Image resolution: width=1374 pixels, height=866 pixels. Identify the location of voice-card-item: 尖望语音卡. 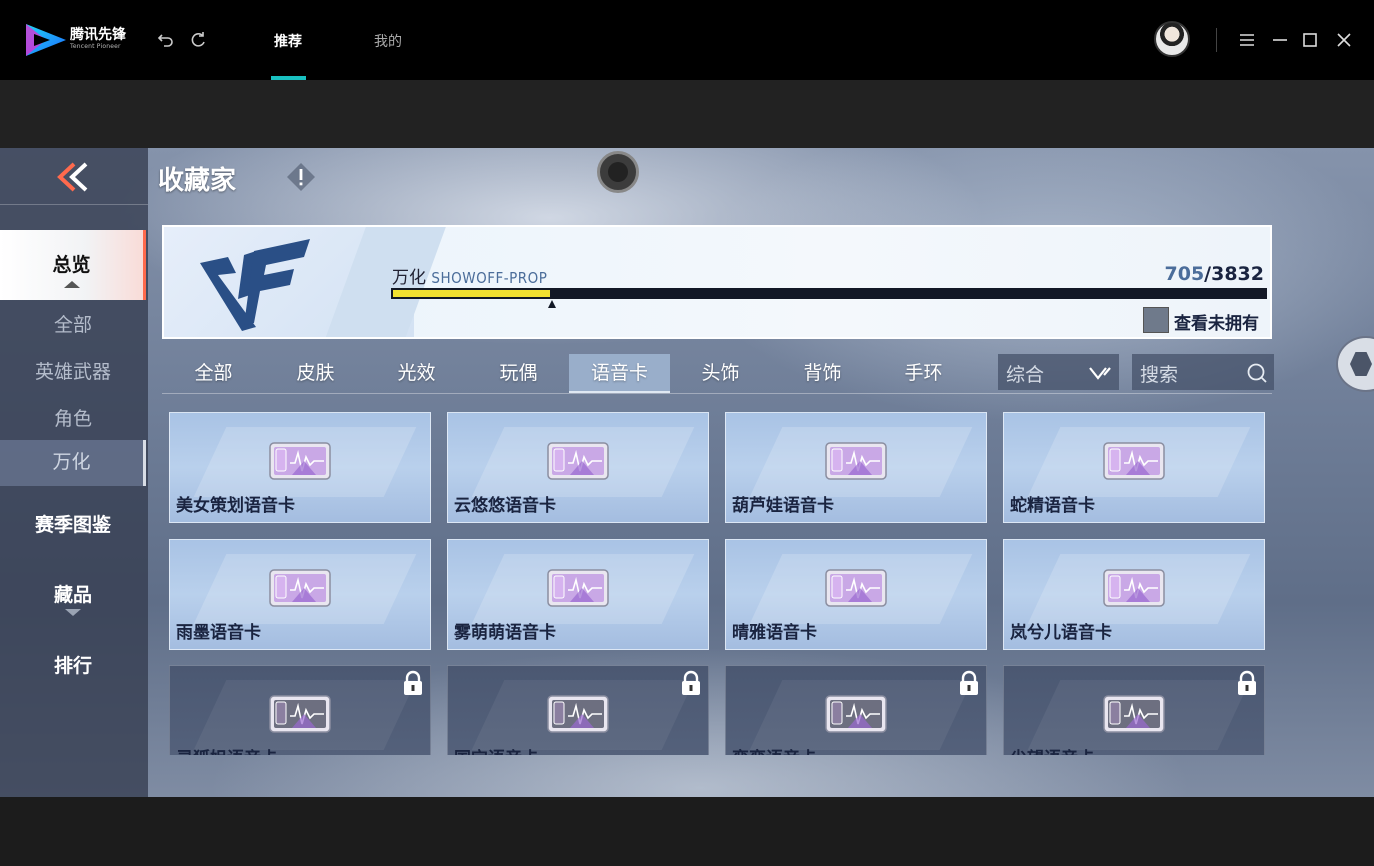
(1134, 710).